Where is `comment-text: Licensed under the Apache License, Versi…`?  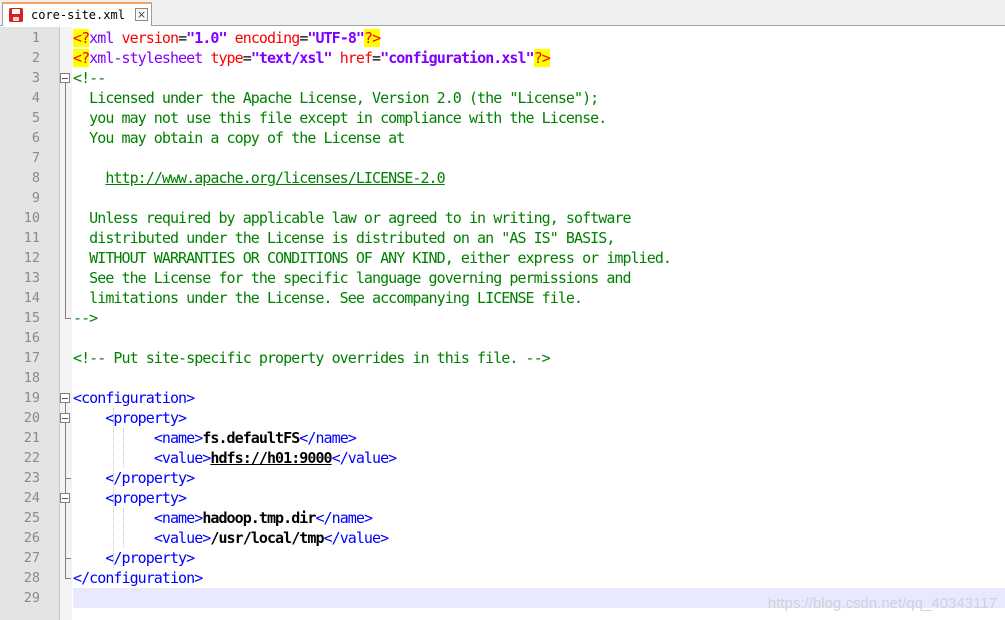
comment-text: Licensed under the Apache License, Versi… is located at coordinates (336, 98).